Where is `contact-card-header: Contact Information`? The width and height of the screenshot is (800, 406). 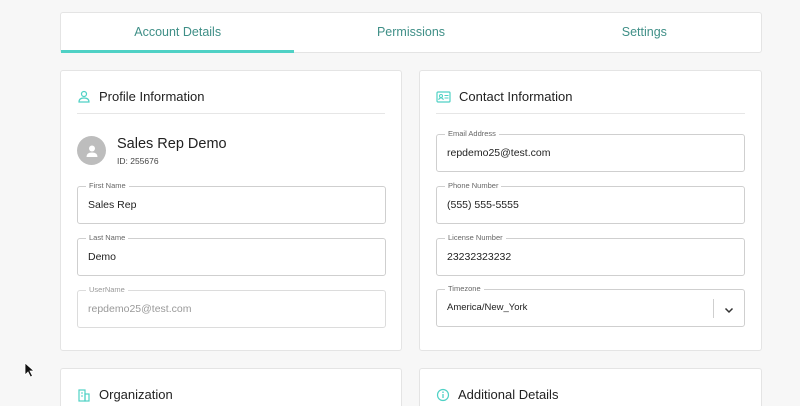
contact-card-header: Contact Information is located at coordinates (590, 100).